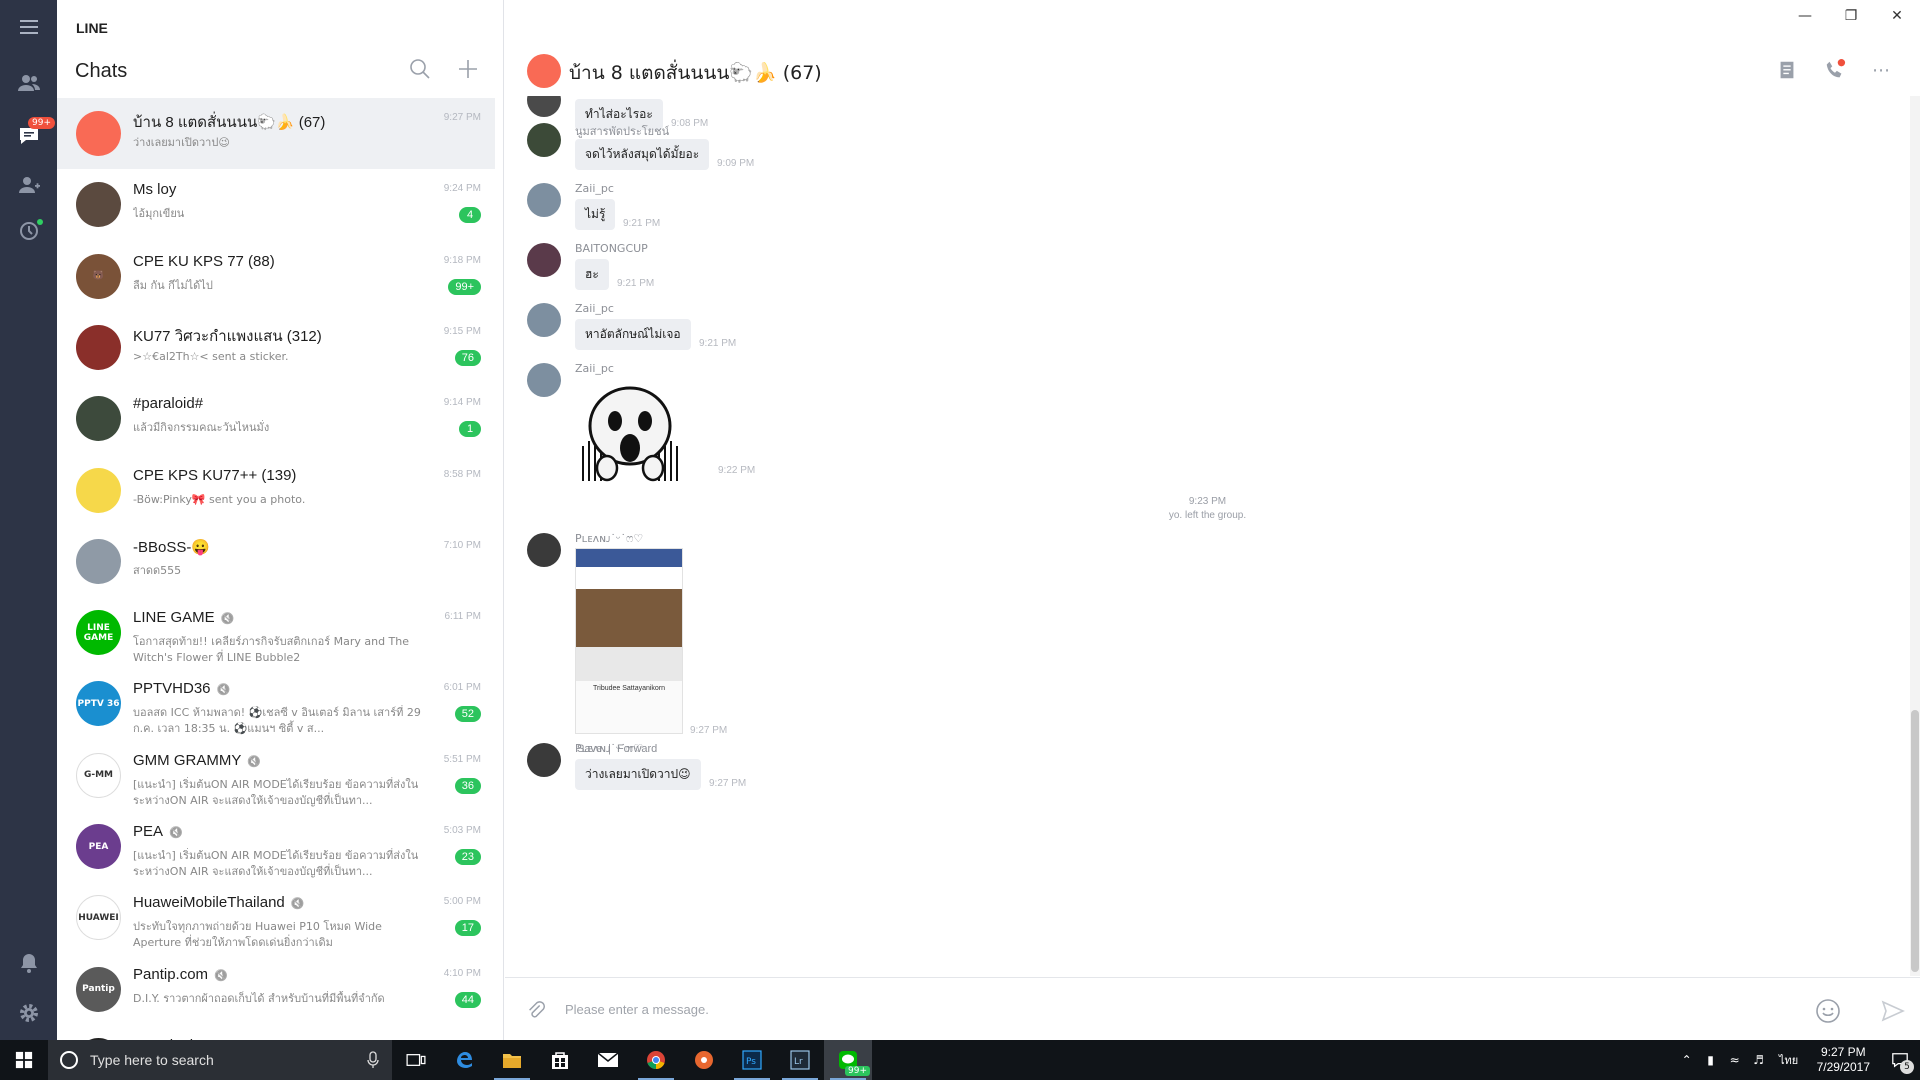 The height and width of the screenshot is (1080, 1920). Describe the element at coordinates (214, 475) in the screenshot. I see `chat-name: CPE KPS KU77++ (139)` at that location.